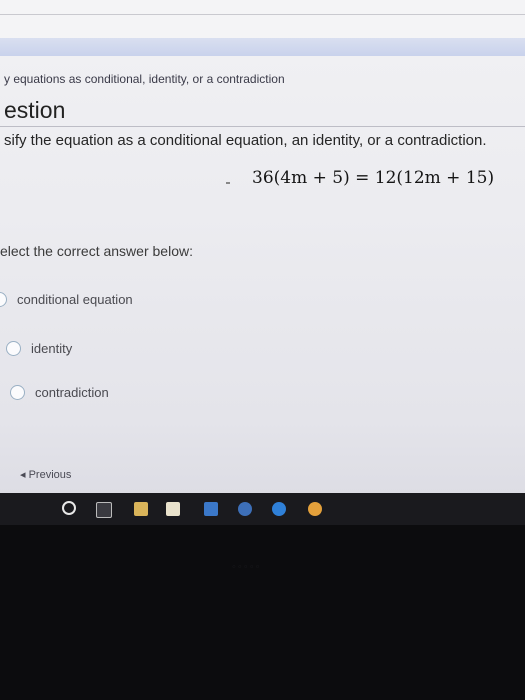  Describe the element at coordinates (279, 509) in the screenshot. I see `edge-icon` at that location.